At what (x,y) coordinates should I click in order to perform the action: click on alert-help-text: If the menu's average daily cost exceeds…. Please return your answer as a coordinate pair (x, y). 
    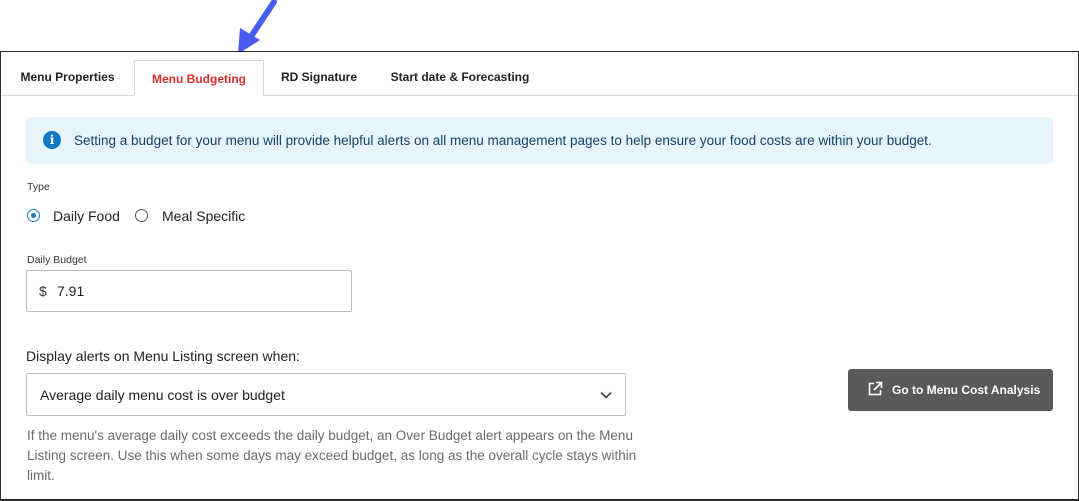
    Looking at the image, I should click on (332, 455).